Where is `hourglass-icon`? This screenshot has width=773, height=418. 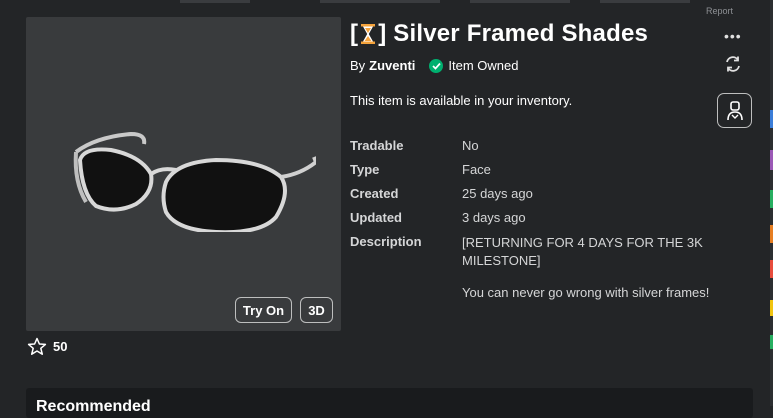 hourglass-icon is located at coordinates (368, 34).